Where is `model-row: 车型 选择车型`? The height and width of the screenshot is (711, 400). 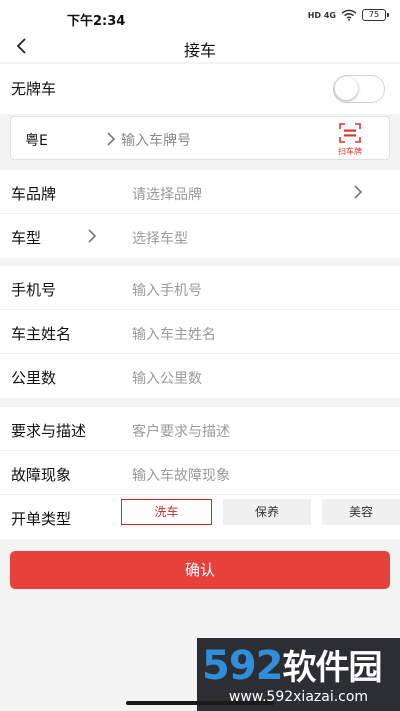 model-row: 车型 选择车型 is located at coordinates (200, 236).